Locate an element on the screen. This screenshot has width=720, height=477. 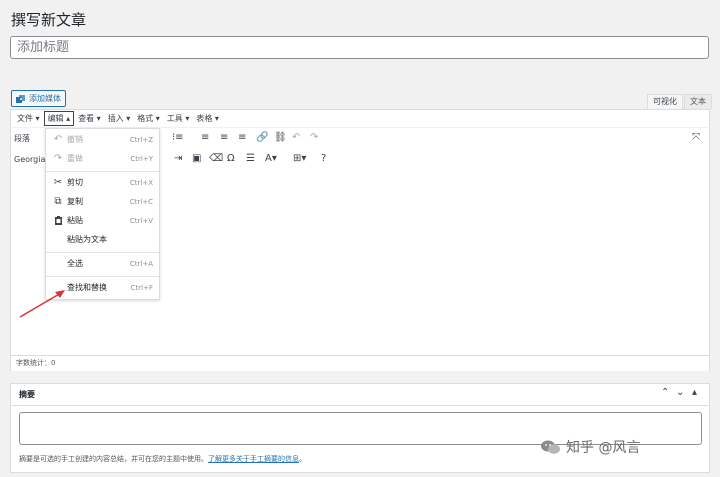
menu-item-copy: ⧉ 复制 Ctrl+C is located at coordinates (102, 202).